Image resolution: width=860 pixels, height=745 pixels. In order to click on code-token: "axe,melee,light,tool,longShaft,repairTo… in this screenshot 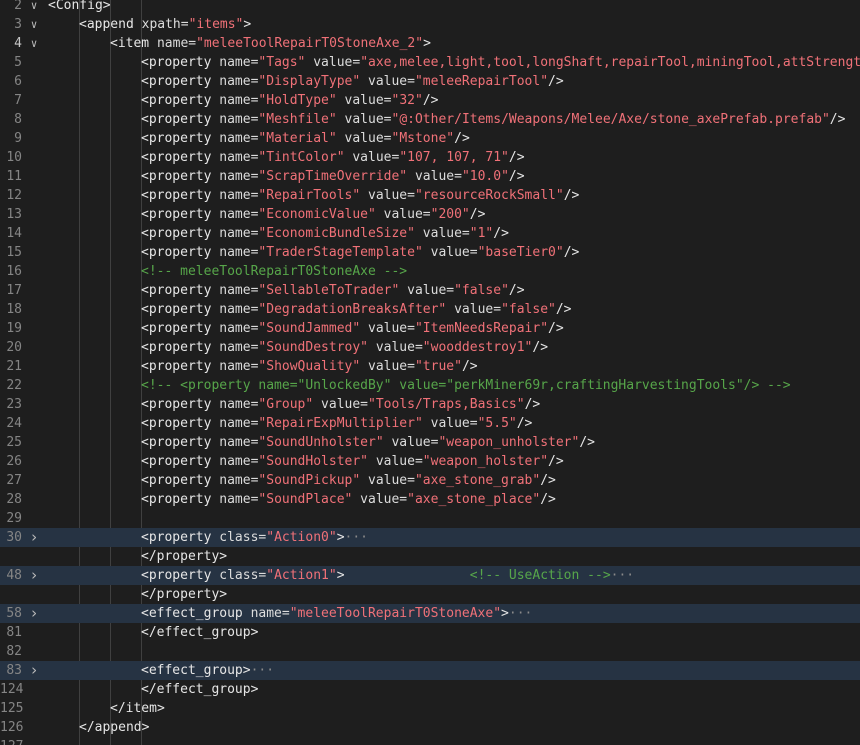, I will do `click(610, 62)`.